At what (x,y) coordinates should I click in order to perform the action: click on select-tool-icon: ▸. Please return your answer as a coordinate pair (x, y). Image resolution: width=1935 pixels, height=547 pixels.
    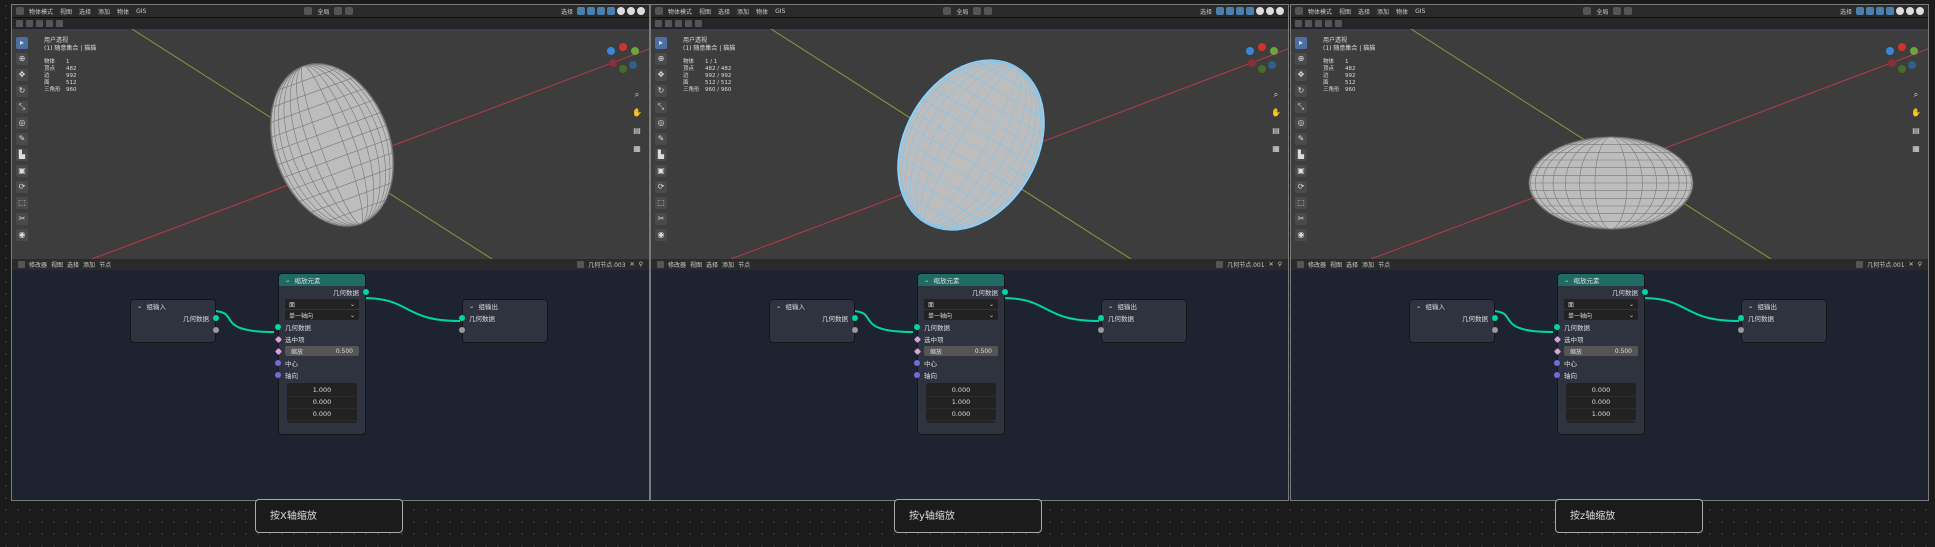
    Looking at the image, I should click on (1301, 43).